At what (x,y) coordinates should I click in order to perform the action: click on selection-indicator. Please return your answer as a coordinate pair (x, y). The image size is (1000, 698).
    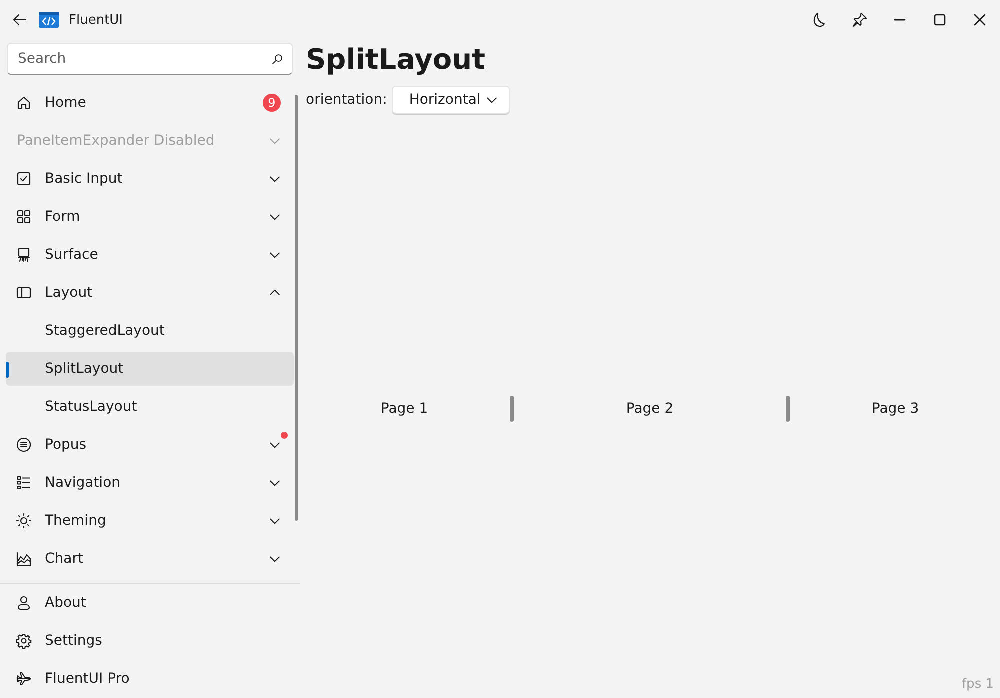
    Looking at the image, I should click on (7, 370).